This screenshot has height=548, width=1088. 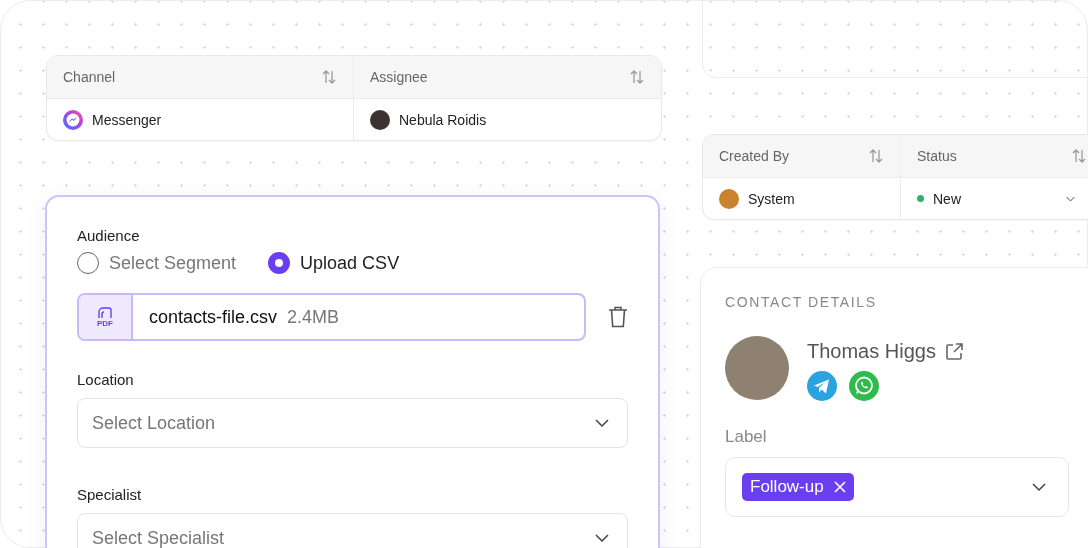 I want to click on column-header: Created By, so click(x=801, y=156).